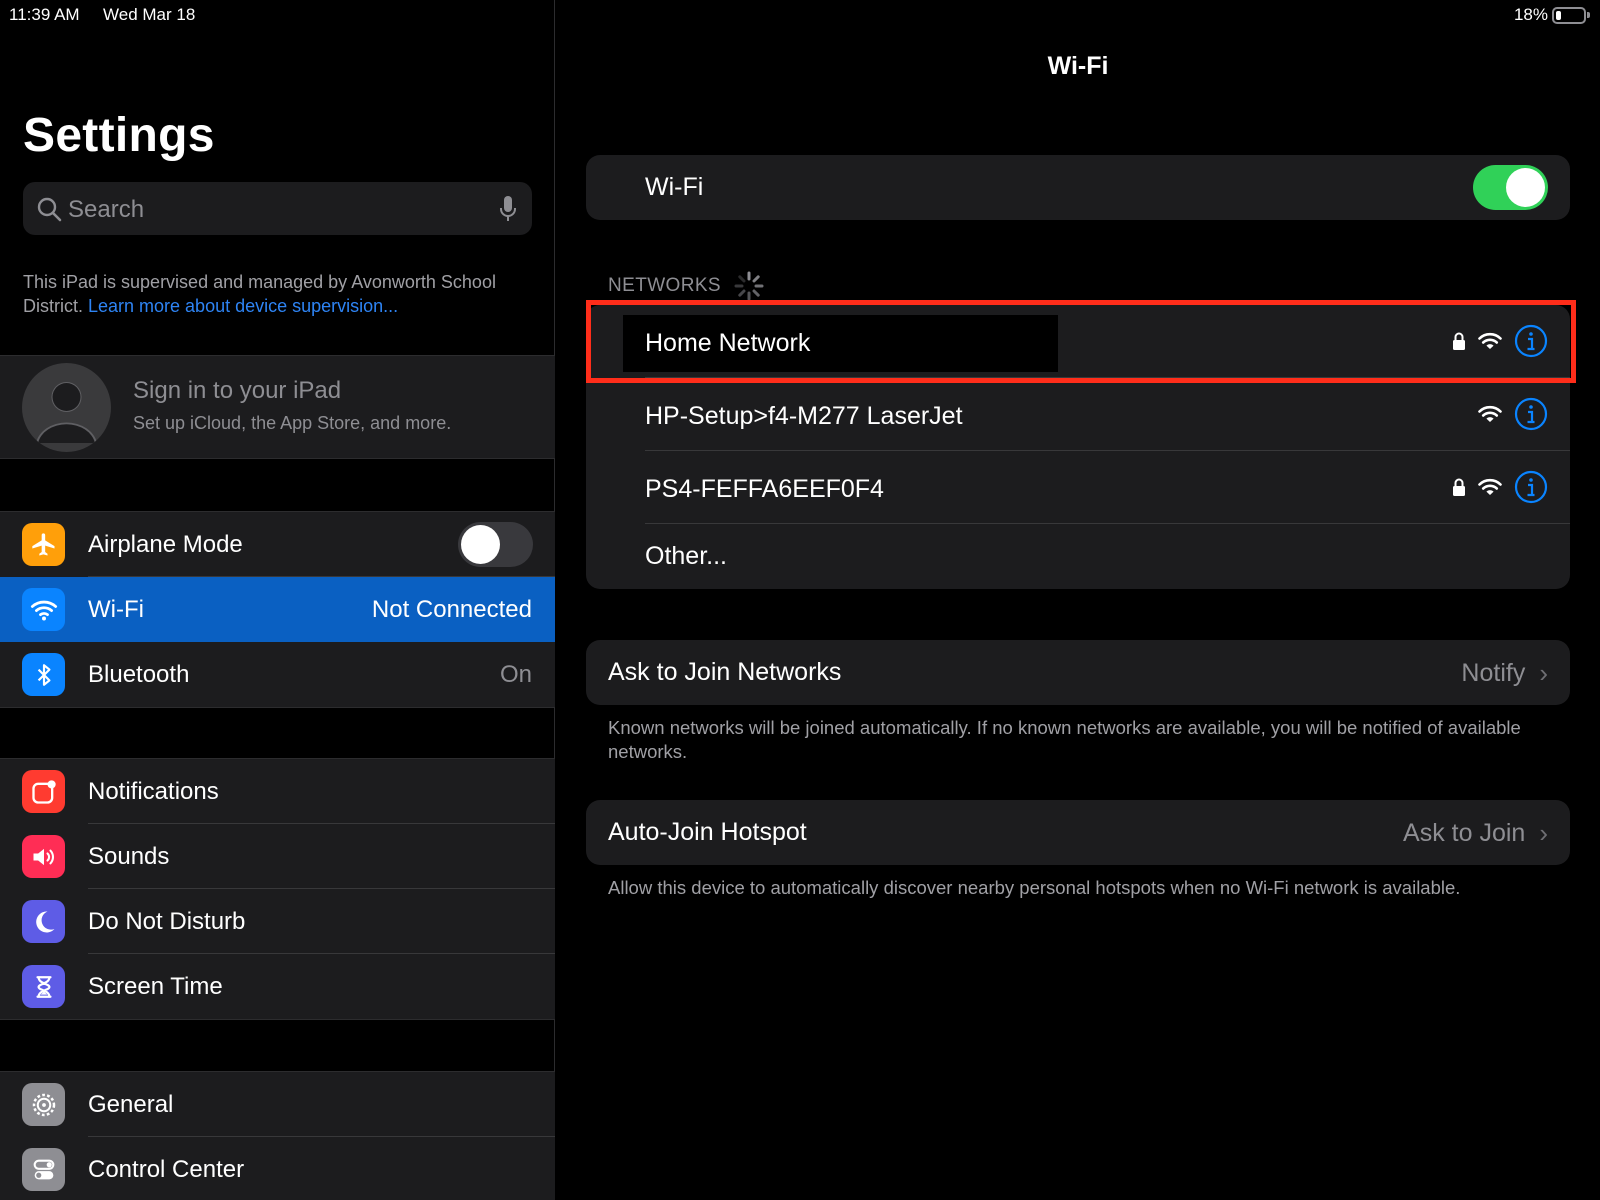  What do you see at coordinates (139, 674) in the screenshot?
I see `sidebar-item-label: Bluetooth` at bounding box center [139, 674].